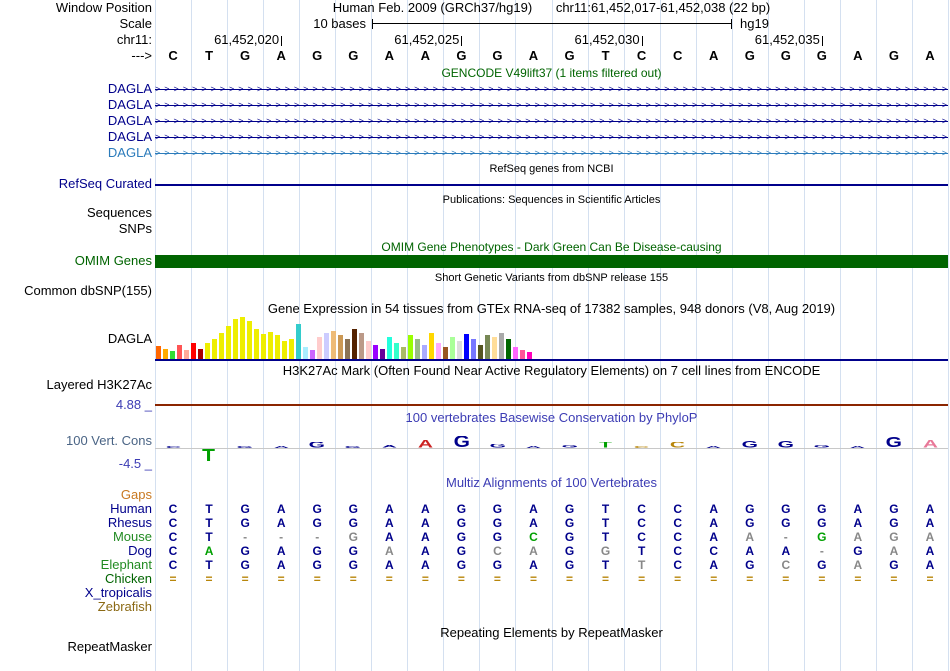 The width and height of the screenshot is (950, 671). I want to click on dbsnp-track-label: Common dbSNP(155), so click(76, 291).